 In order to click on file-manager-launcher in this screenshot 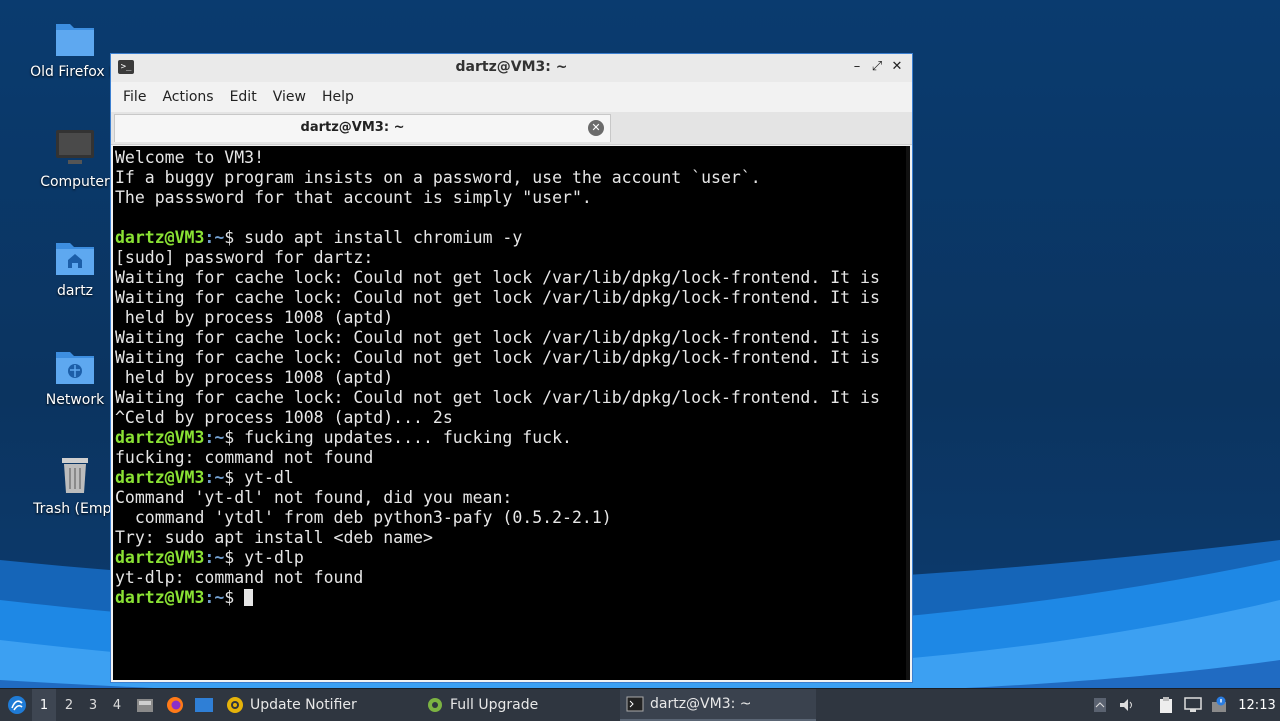, I will do `click(145, 705)`.